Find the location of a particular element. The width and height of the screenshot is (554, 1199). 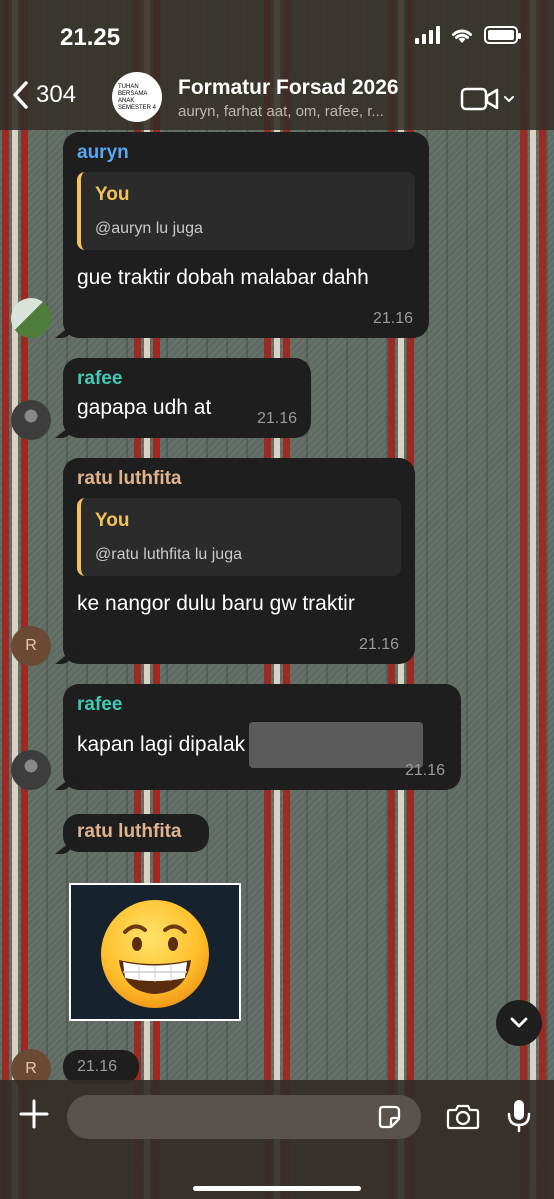

message-text: kapan lagi dipalak is located at coordinates (161, 744).